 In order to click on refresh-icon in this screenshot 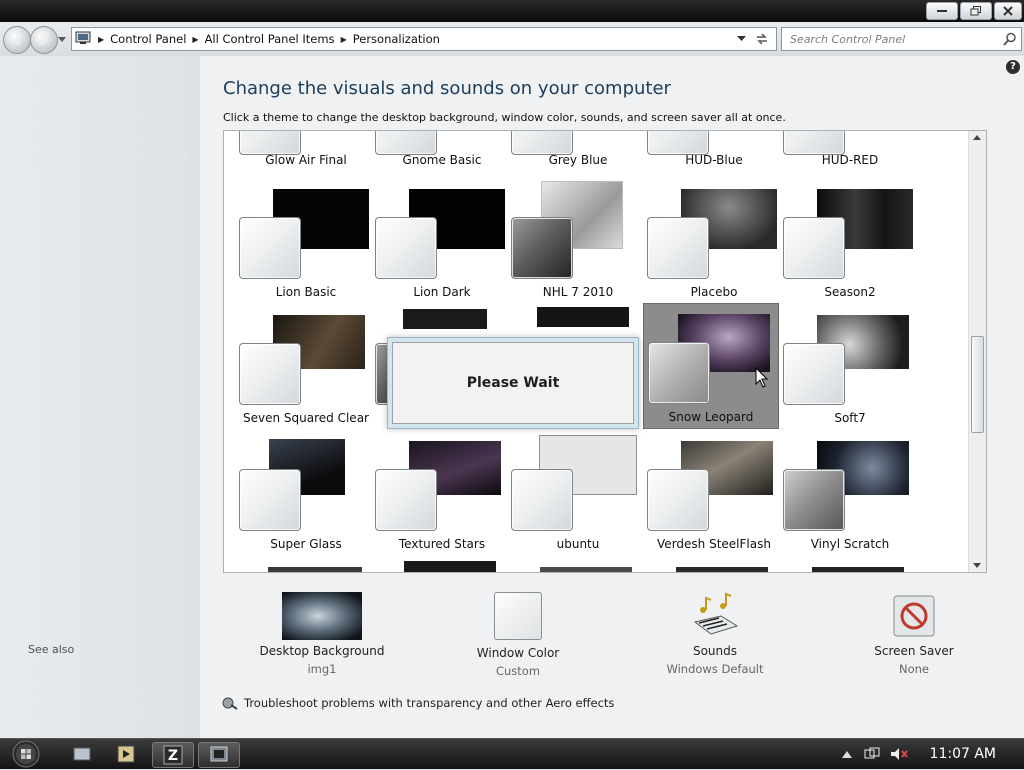, I will do `click(762, 39)`.